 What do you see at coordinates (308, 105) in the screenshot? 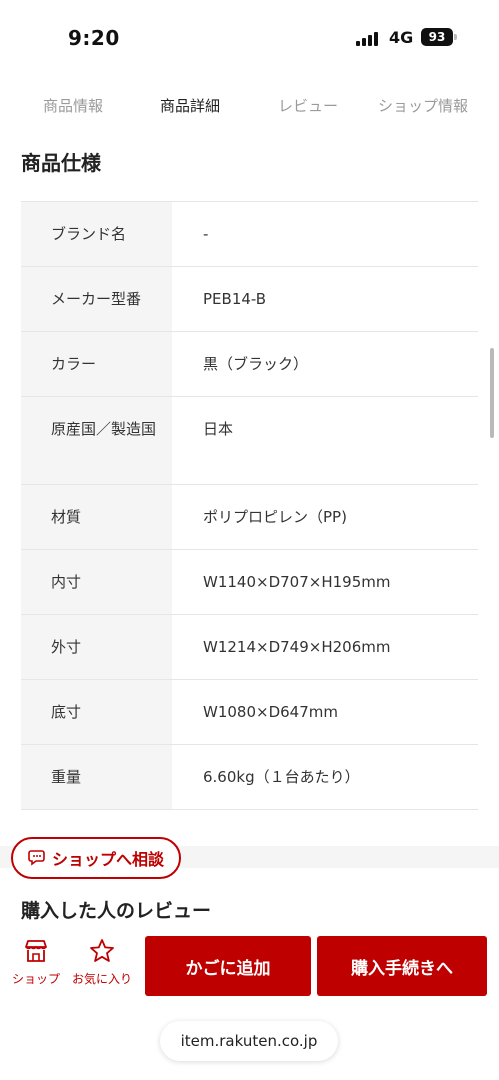
I see `tab-reviews: レビュー` at bounding box center [308, 105].